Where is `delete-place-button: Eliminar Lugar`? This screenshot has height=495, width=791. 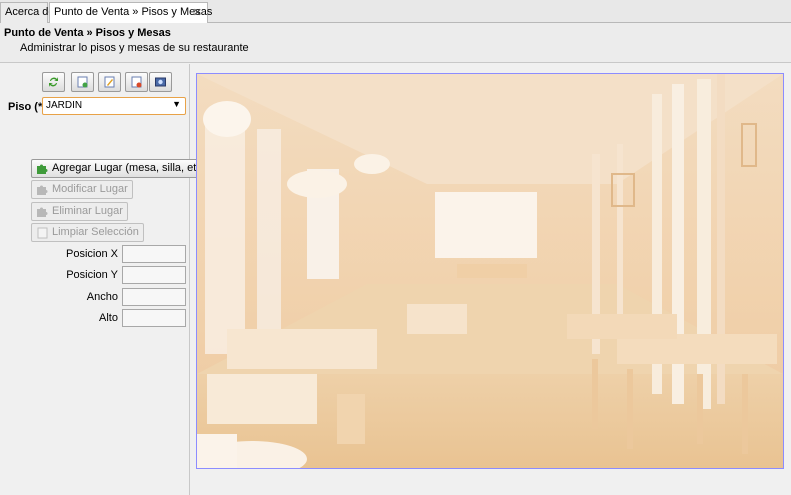 delete-place-button: Eliminar Lugar is located at coordinates (79, 211).